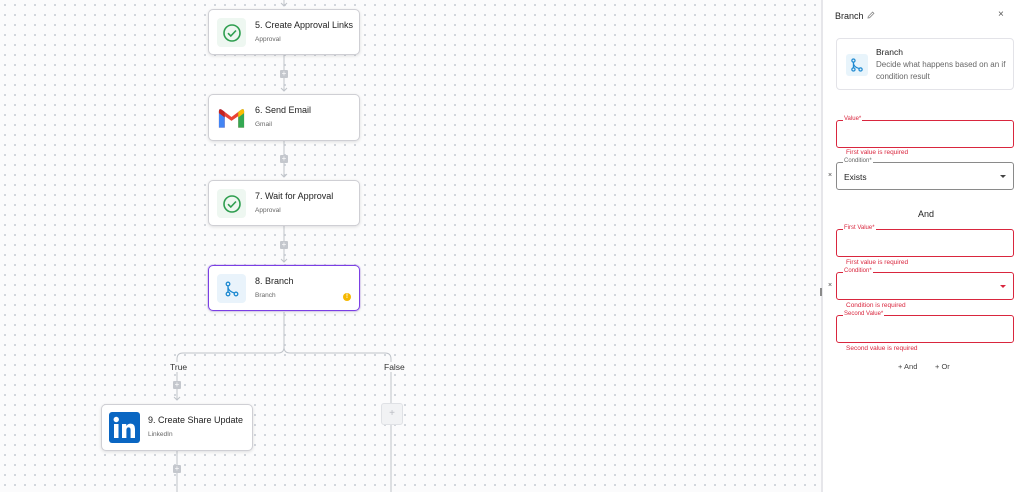 This screenshot has width=1023, height=492. What do you see at coordinates (304, 25) in the screenshot?
I see `step-title: 5. Create Approval Links` at bounding box center [304, 25].